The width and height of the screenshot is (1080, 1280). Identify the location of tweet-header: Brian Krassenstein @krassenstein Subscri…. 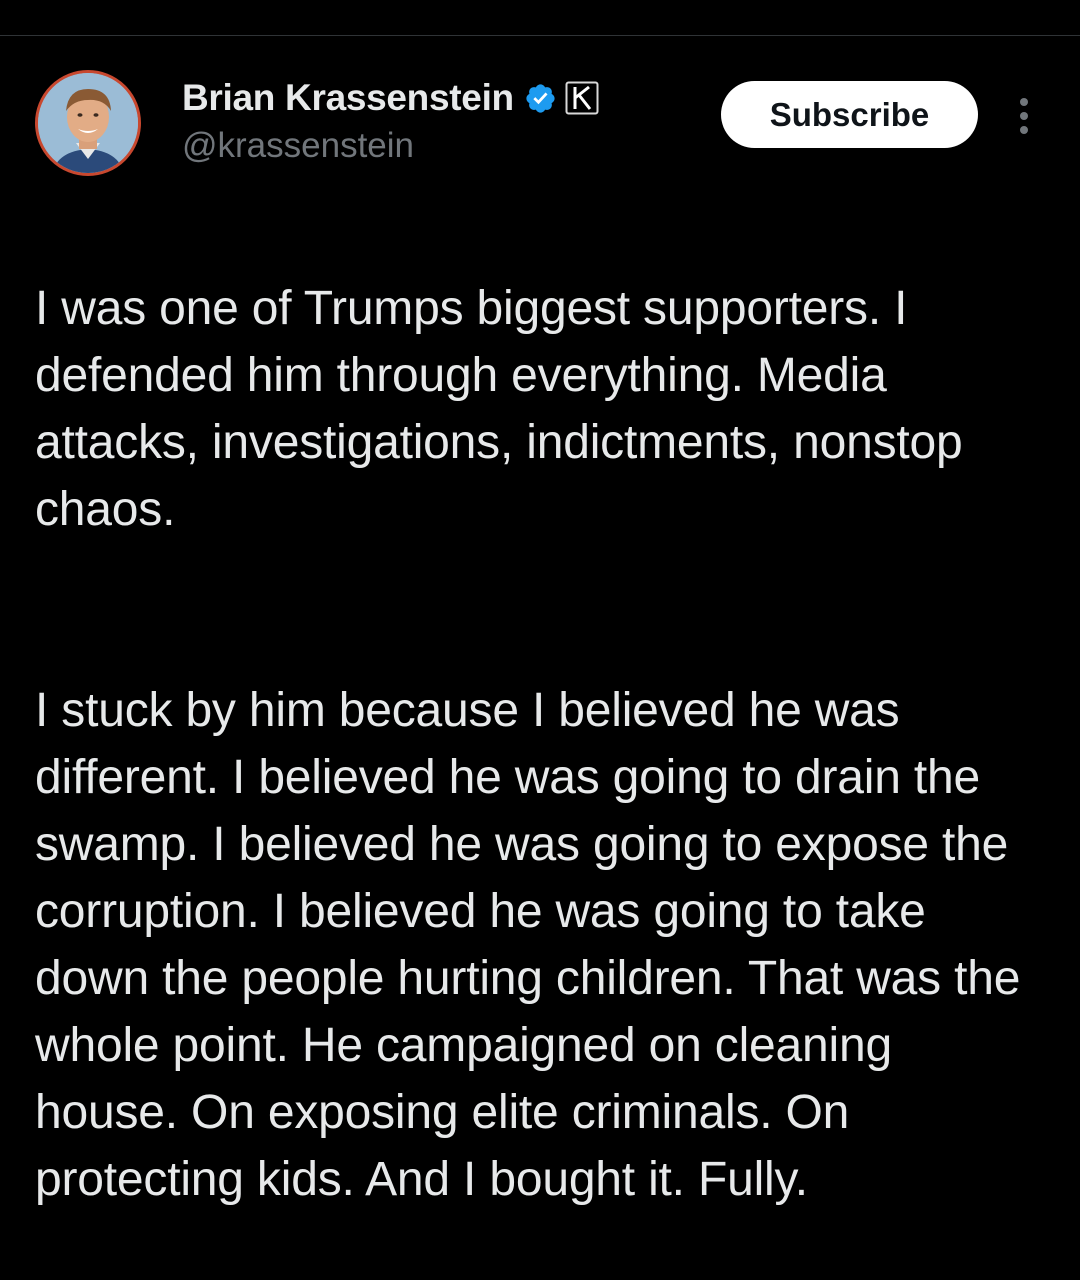
(540, 130).